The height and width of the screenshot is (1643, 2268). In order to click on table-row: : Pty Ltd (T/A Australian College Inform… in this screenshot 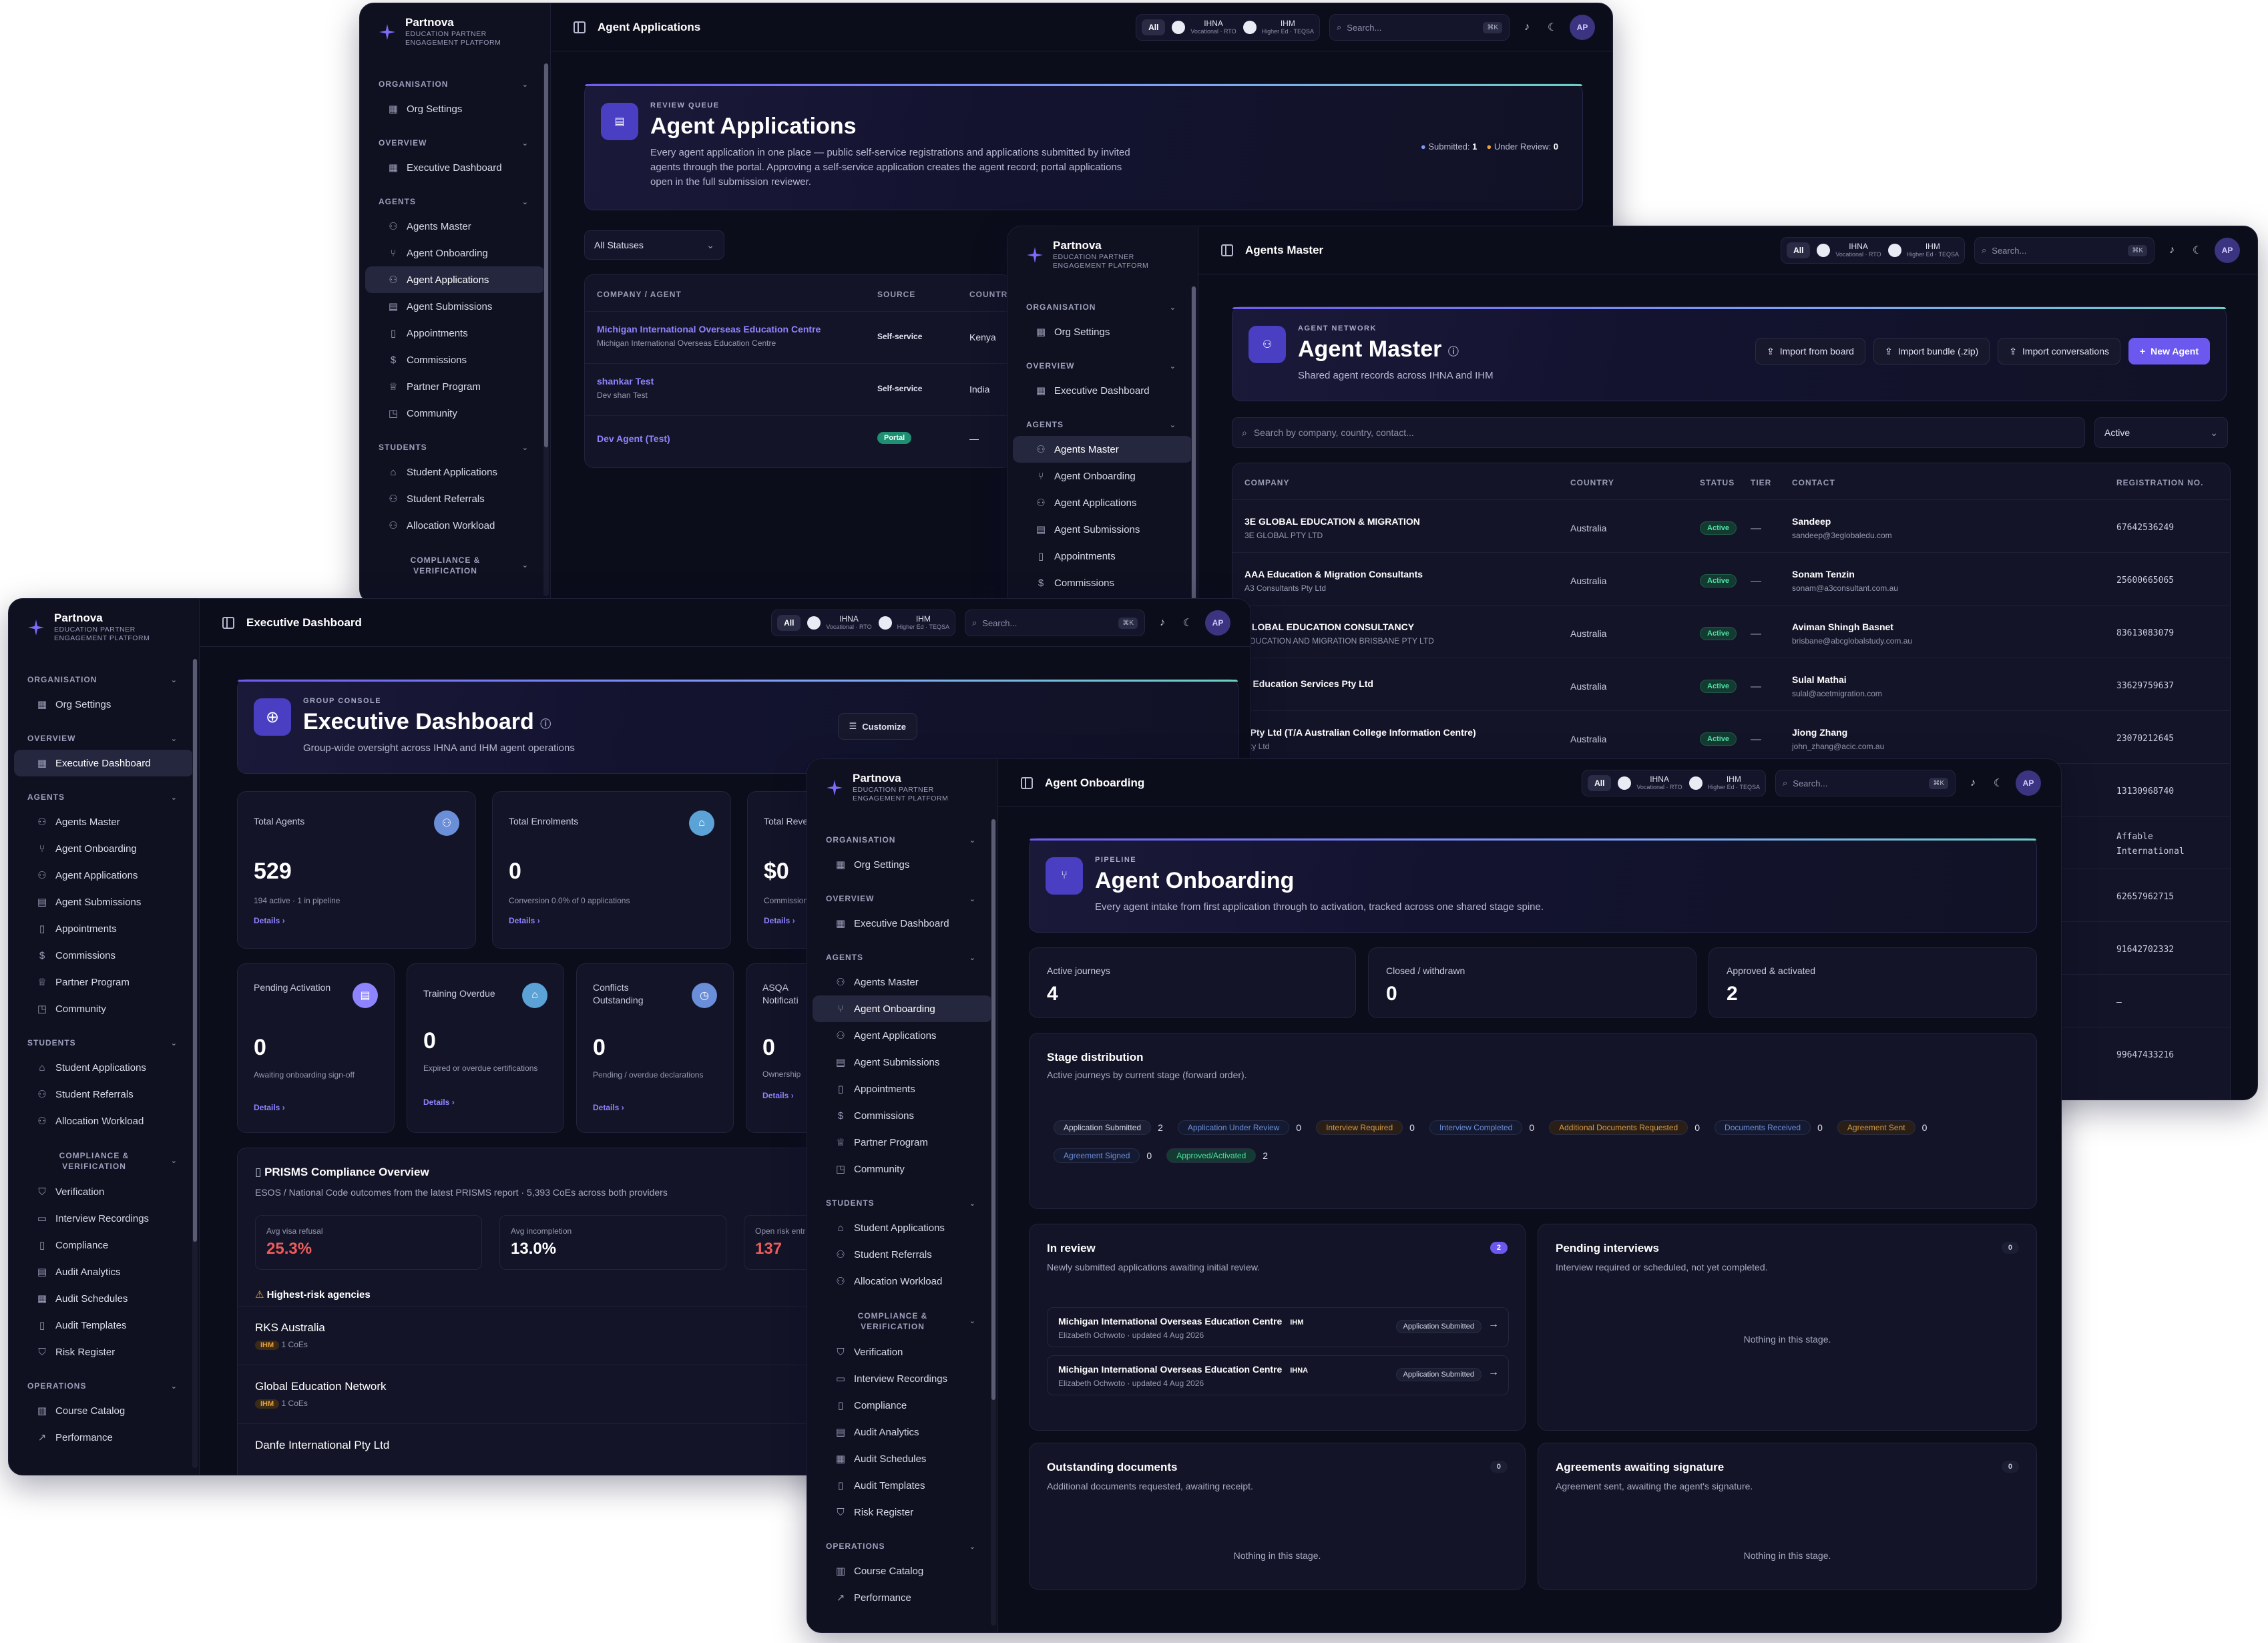, I will do `click(1731, 736)`.